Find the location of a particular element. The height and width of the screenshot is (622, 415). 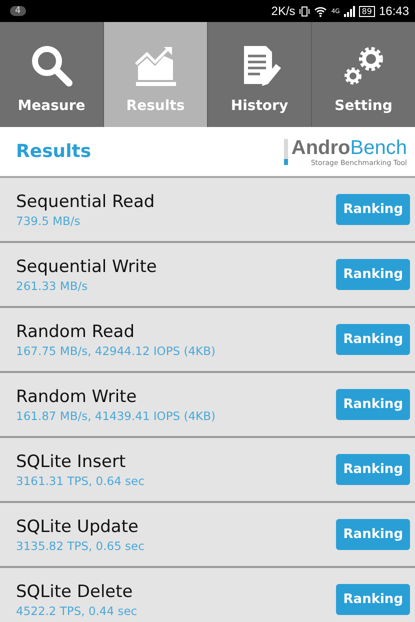

signal-icon is located at coordinates (349, 11).